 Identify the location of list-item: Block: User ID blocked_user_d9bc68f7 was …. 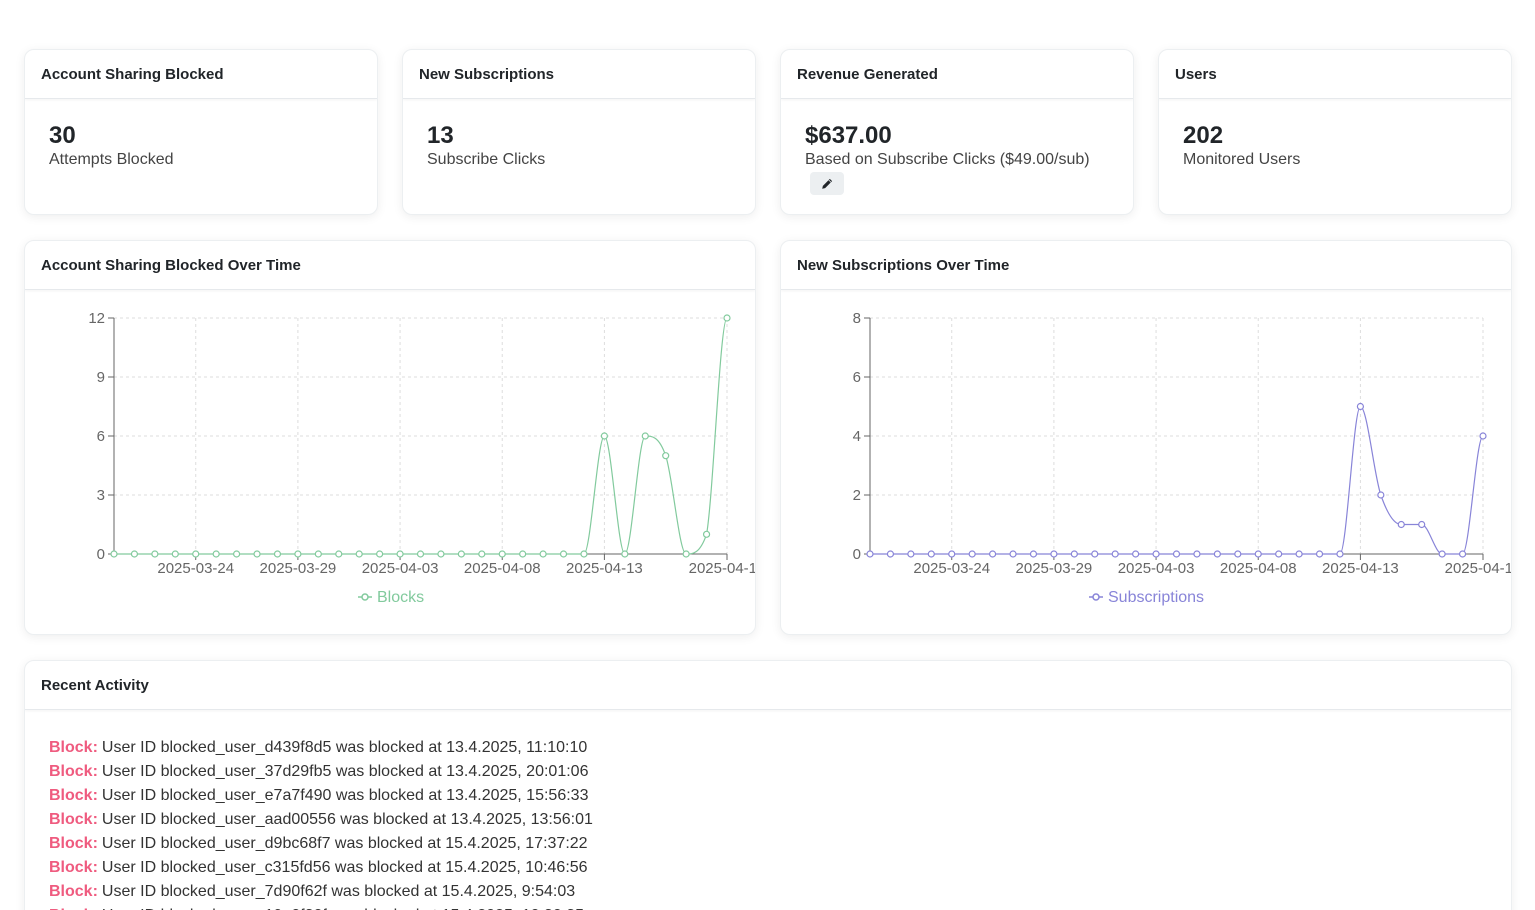
(768, 844).